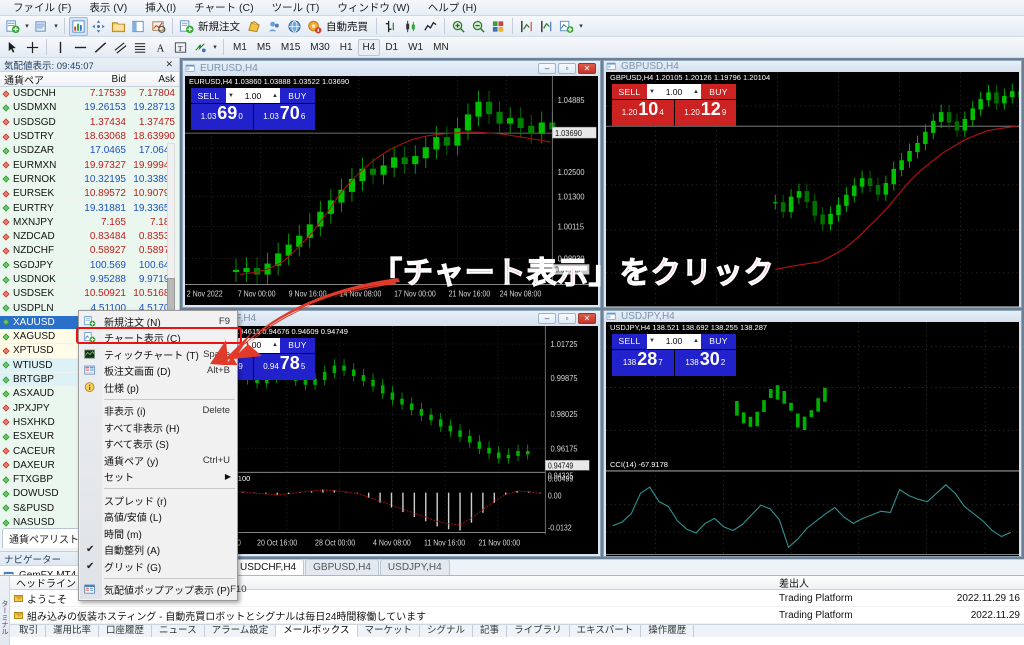 This screenshot has width=1024, height=645. What do you see at coordinates (162, 590) in the screenshot?
I see `context-menu-item-p: 気配値ポップアップ表示 (P) F10` at bounding box center [162, 590].